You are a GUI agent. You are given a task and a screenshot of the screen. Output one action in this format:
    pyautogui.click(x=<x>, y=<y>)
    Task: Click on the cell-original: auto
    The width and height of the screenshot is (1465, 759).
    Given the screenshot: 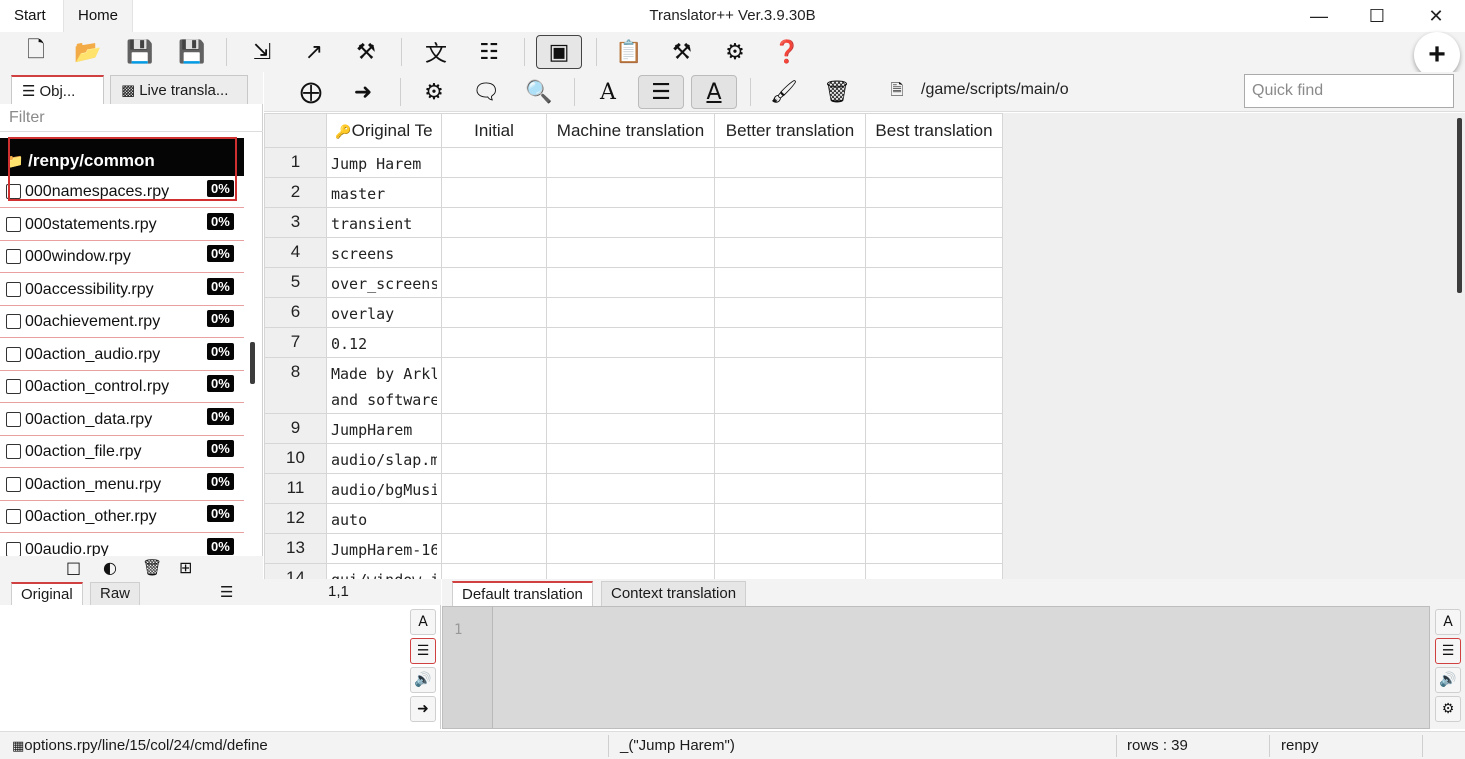 What is the action you would take?
    pyautogui.click(x=384, y=518)
    